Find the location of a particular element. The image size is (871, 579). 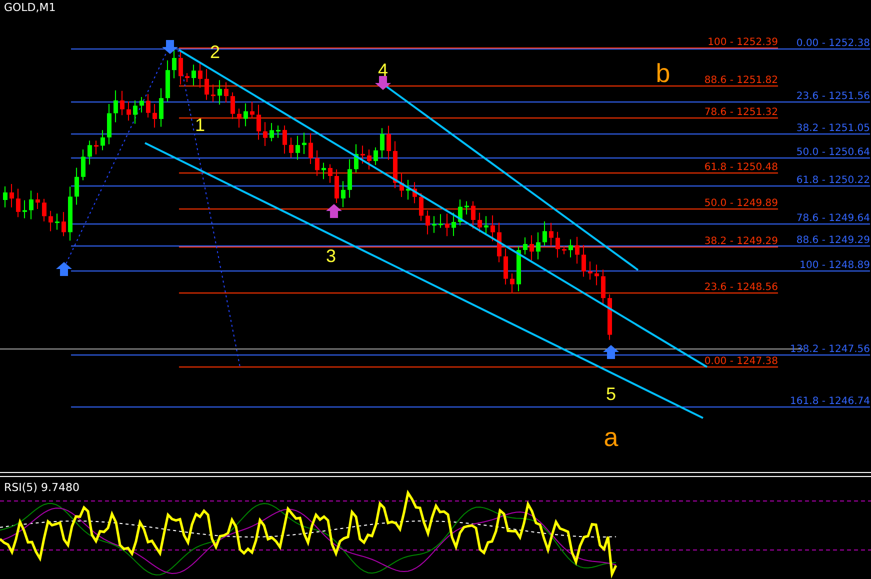

wave-label: b is located at coordinates (663, 73).